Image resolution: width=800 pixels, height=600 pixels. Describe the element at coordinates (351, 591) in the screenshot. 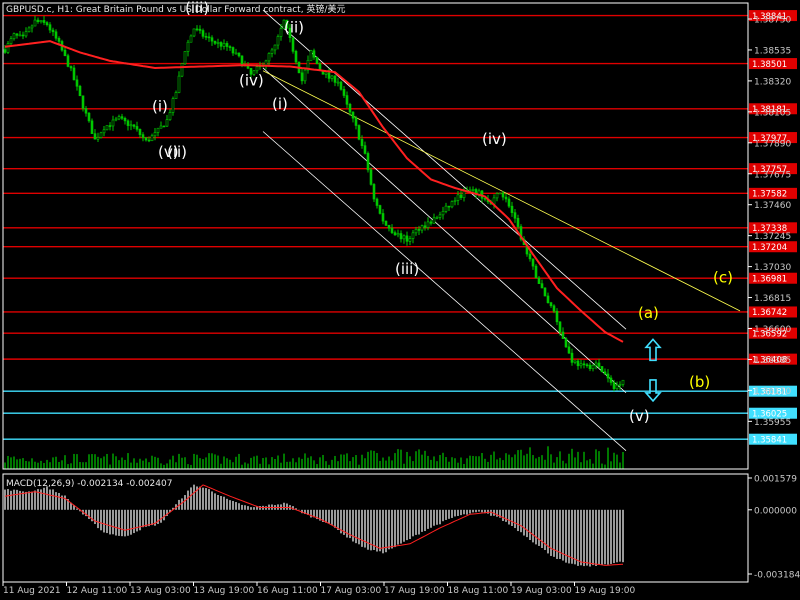

I see `time-tick-label-5: 17 Aug 03:00` at that location.